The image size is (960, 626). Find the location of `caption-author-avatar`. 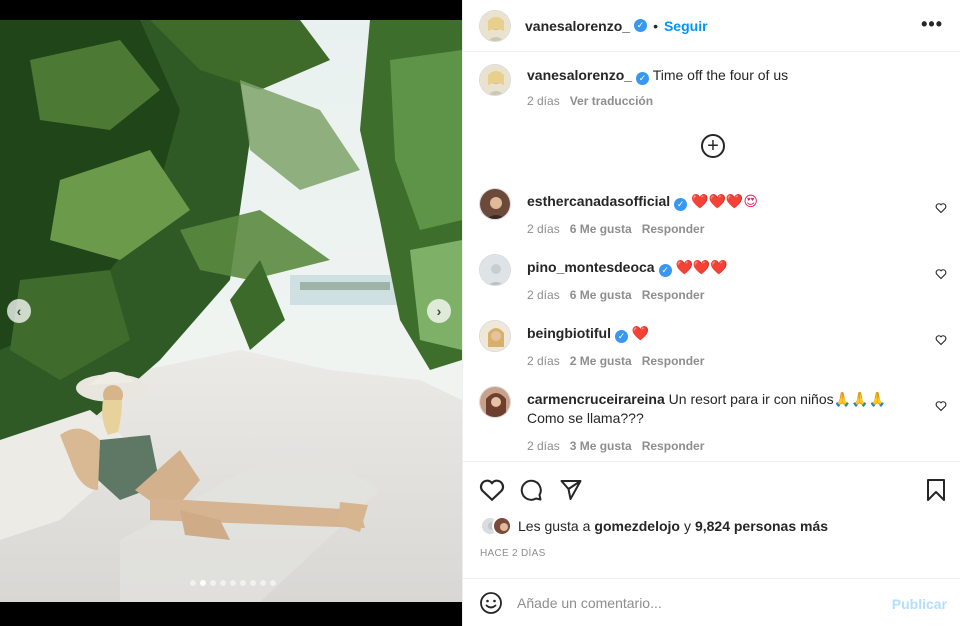

caption-author-avatar is located at coordinates (495, 80).